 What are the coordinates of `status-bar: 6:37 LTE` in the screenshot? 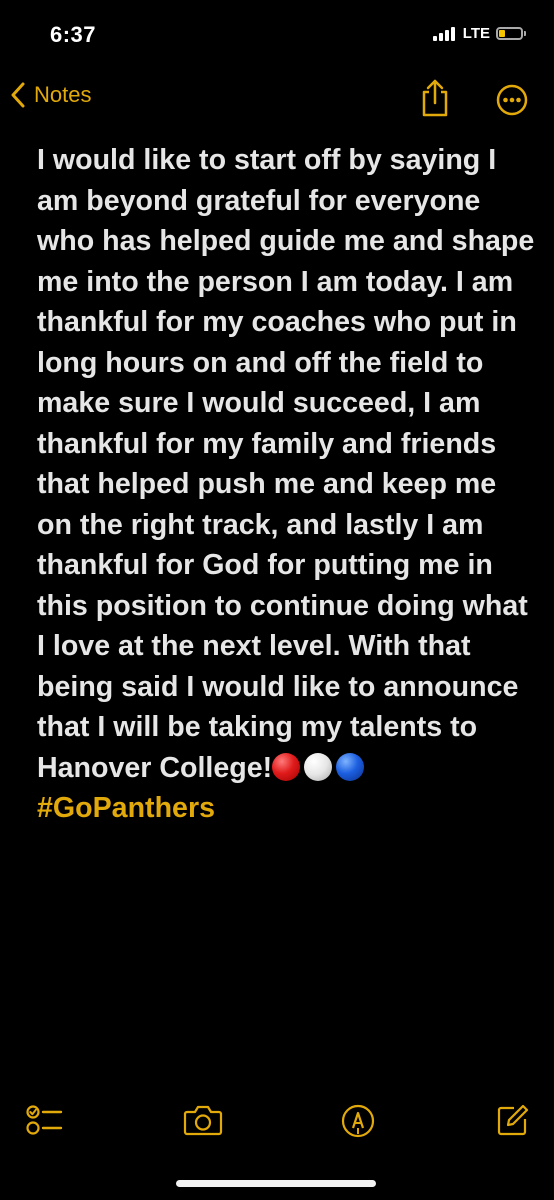 It's located at (277, 35).